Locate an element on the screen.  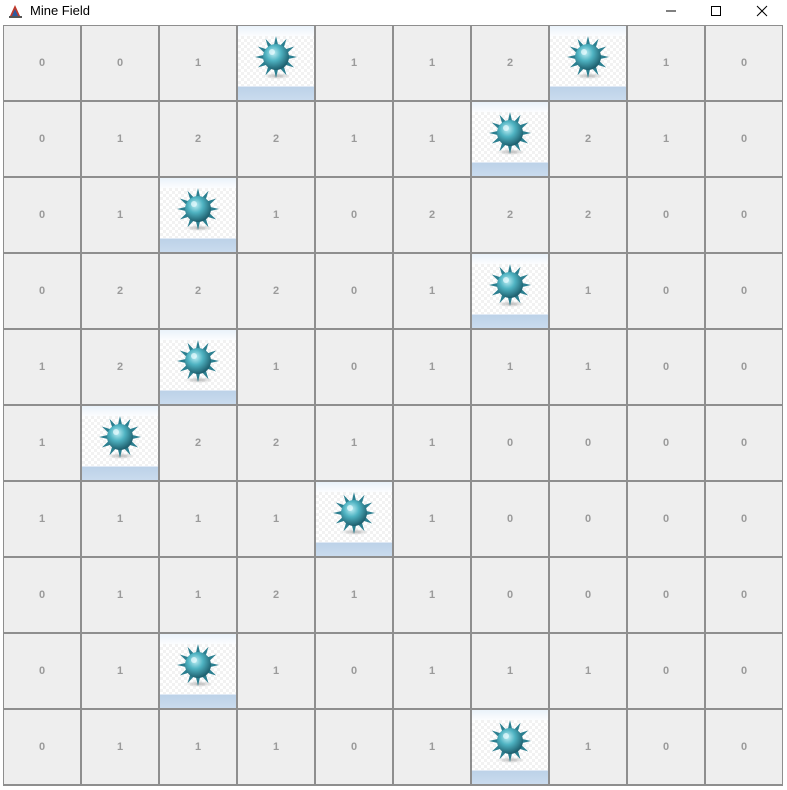
java-app-icon is located at coordinates (15, 10).